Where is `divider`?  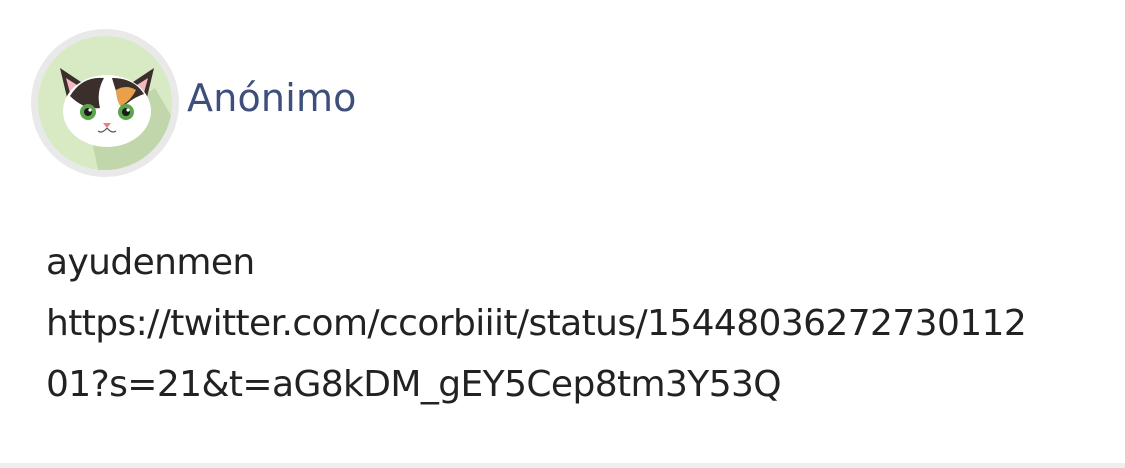
divider is located at coordinates (562, 465).